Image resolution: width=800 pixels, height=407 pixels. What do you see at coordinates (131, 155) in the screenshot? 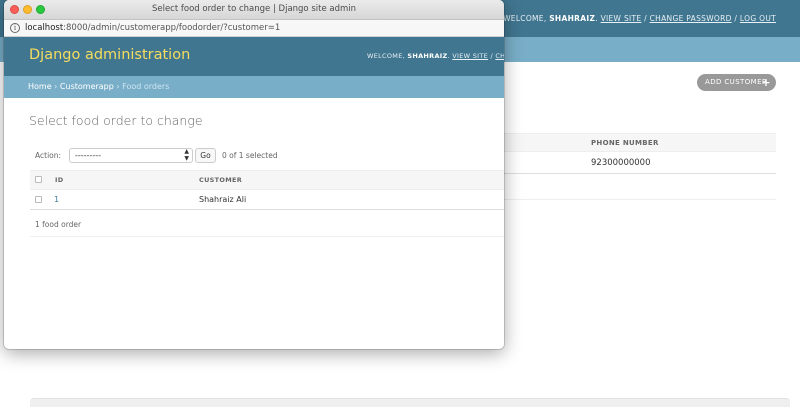
I see `action-select: --------- ▲ ▼` at bounding box center [131, 155].